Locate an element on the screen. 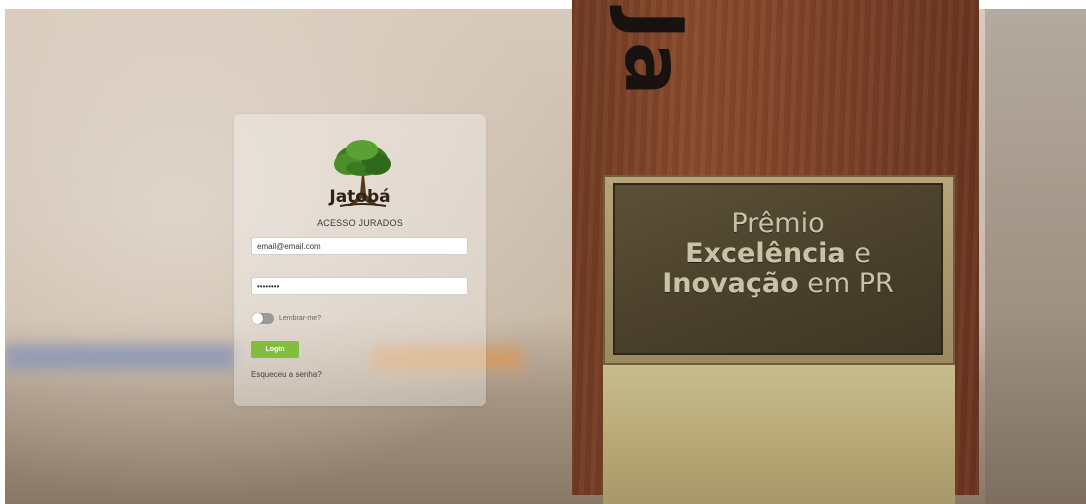 This screenshot has height=504, width=1086. login-button: Login is located at coordinates (275, 349).